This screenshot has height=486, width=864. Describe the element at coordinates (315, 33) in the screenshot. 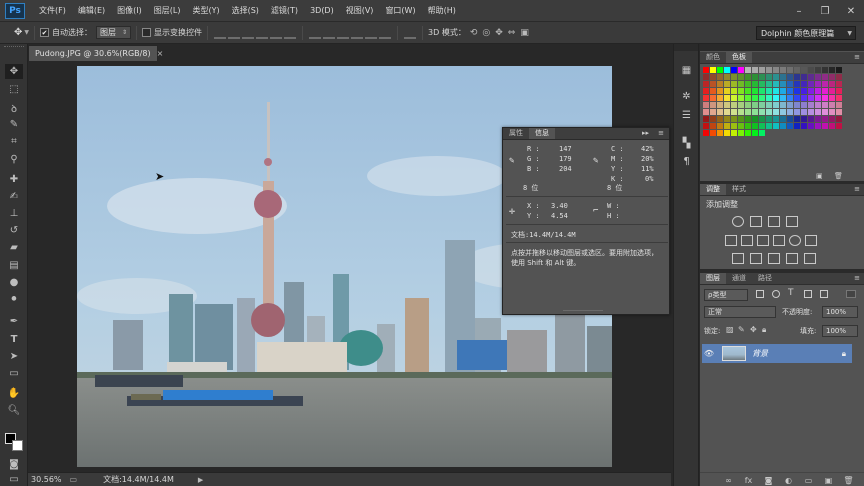

I see `distribute-top-icon` at that location.